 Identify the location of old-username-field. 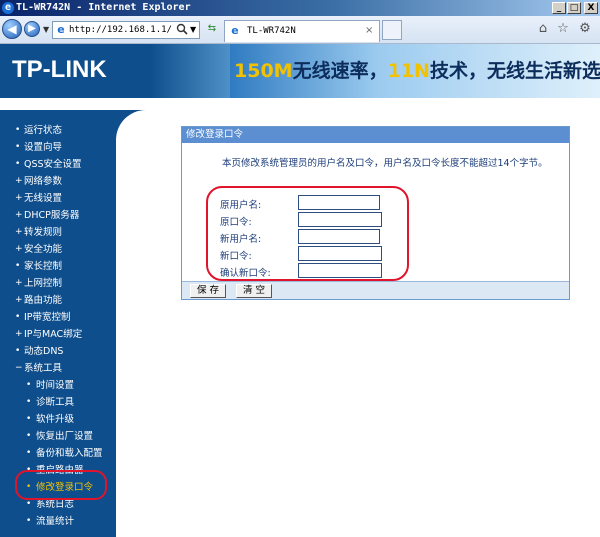
(339, 202).